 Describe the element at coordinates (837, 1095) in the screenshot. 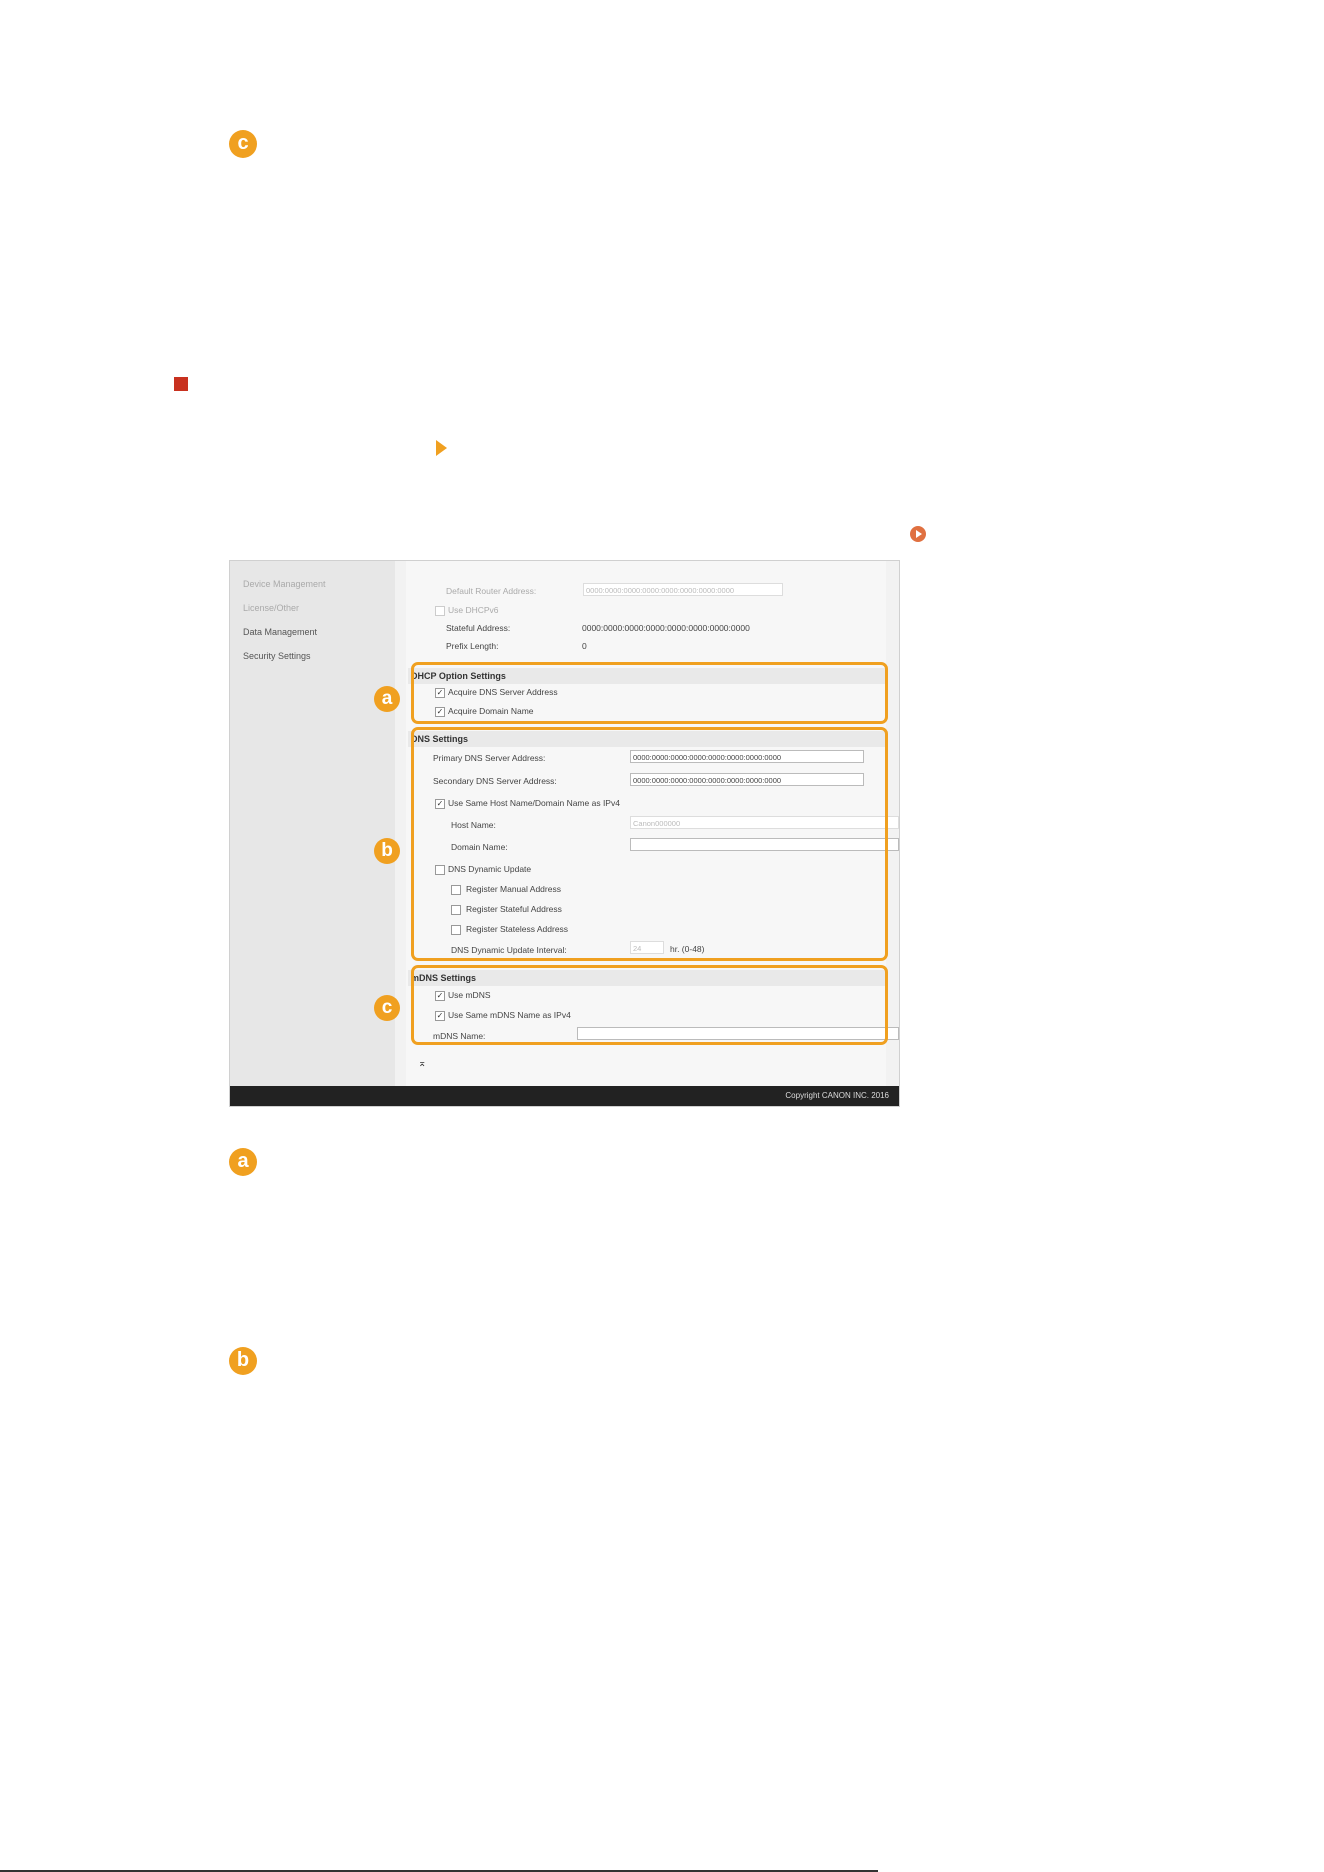

I see `copyright-text: Copyright CANON INC. 2016` at that location.